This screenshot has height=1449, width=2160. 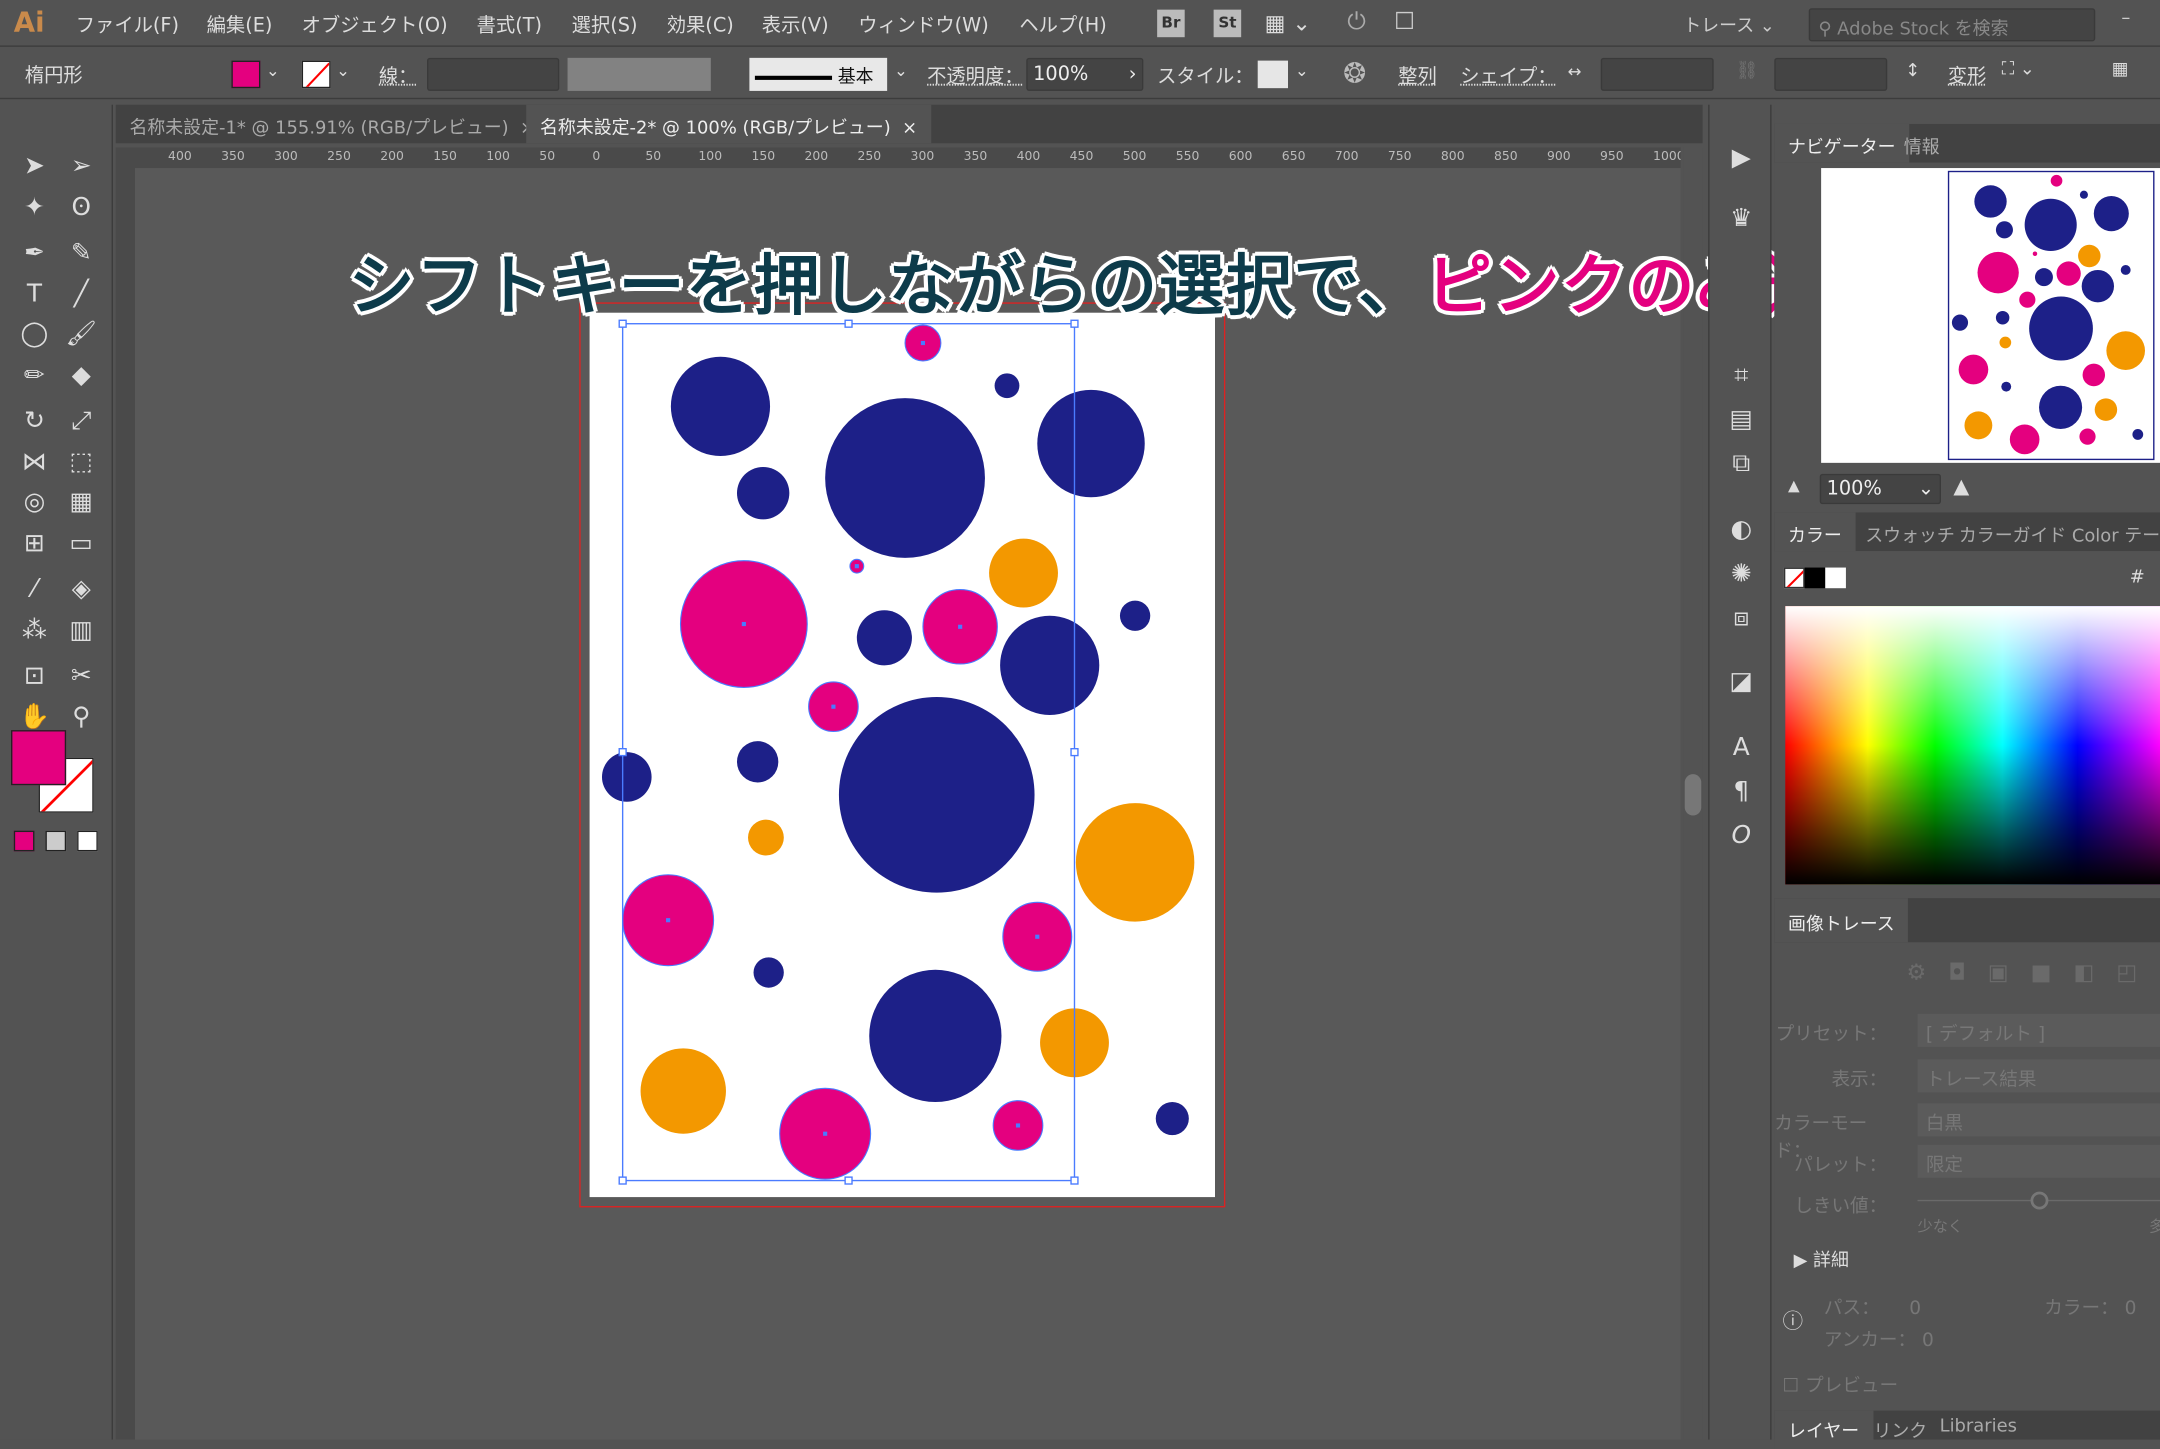 I want to click on fill-color-box, so click(x=39, y=758).